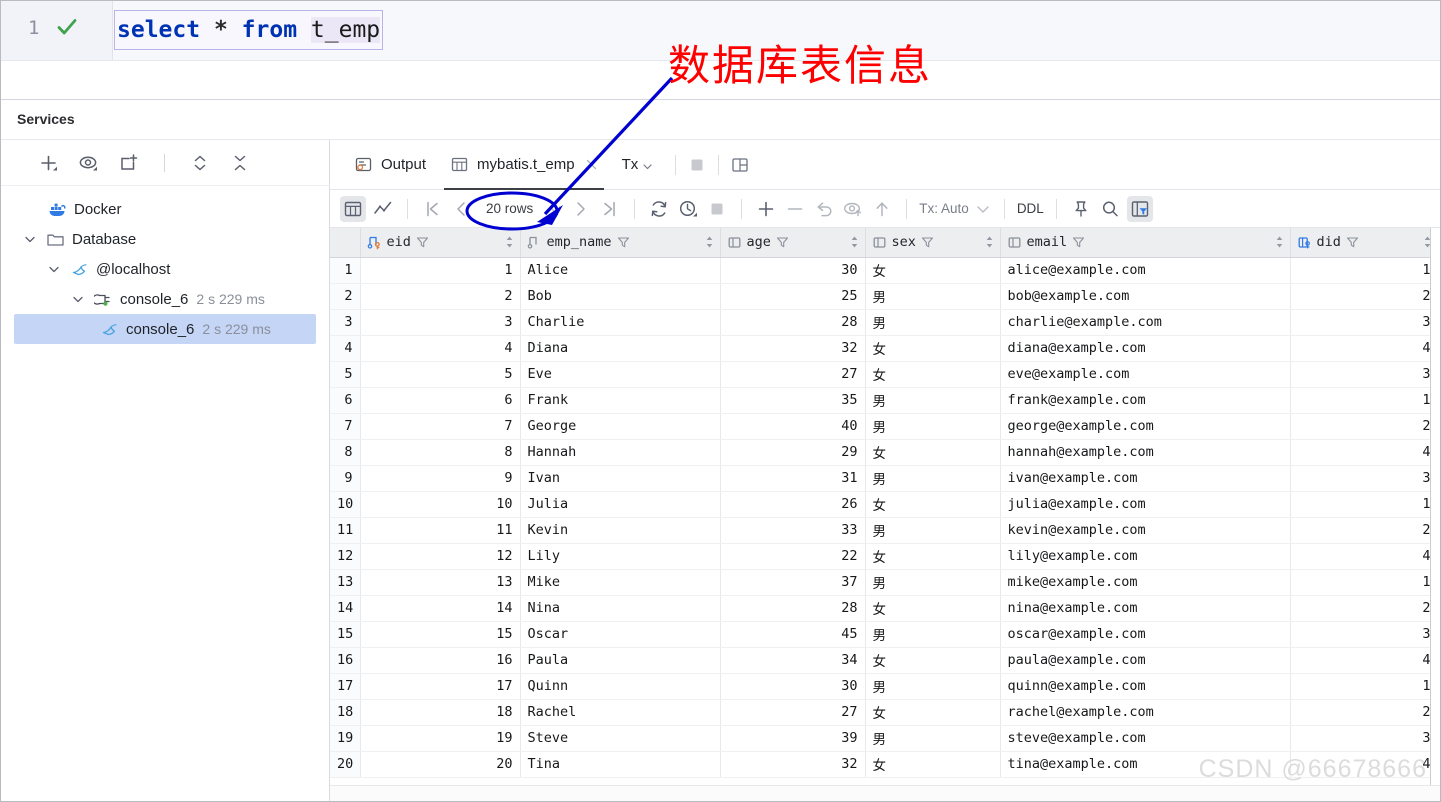  Describe the element at coordinates (89, 163) in the screenshot. I see `show-hide-icon` at that location.